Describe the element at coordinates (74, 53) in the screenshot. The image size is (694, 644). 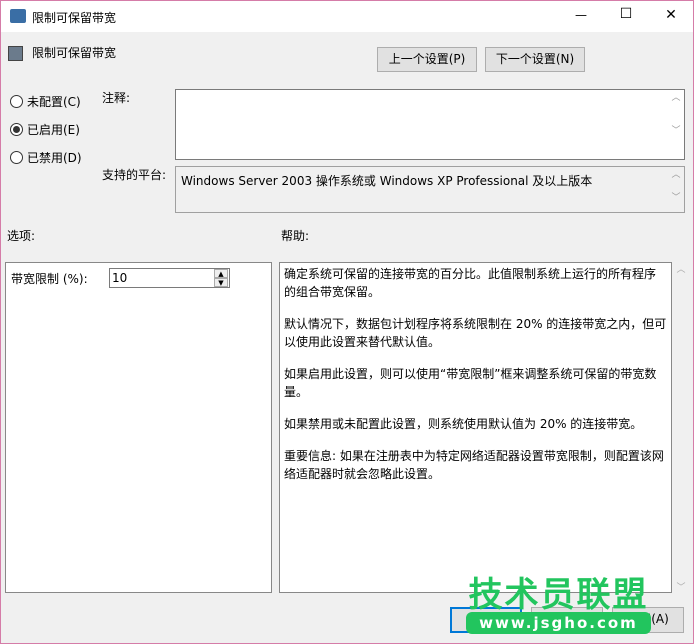
I see `policy-name: 限制可保留带宽` at that location.